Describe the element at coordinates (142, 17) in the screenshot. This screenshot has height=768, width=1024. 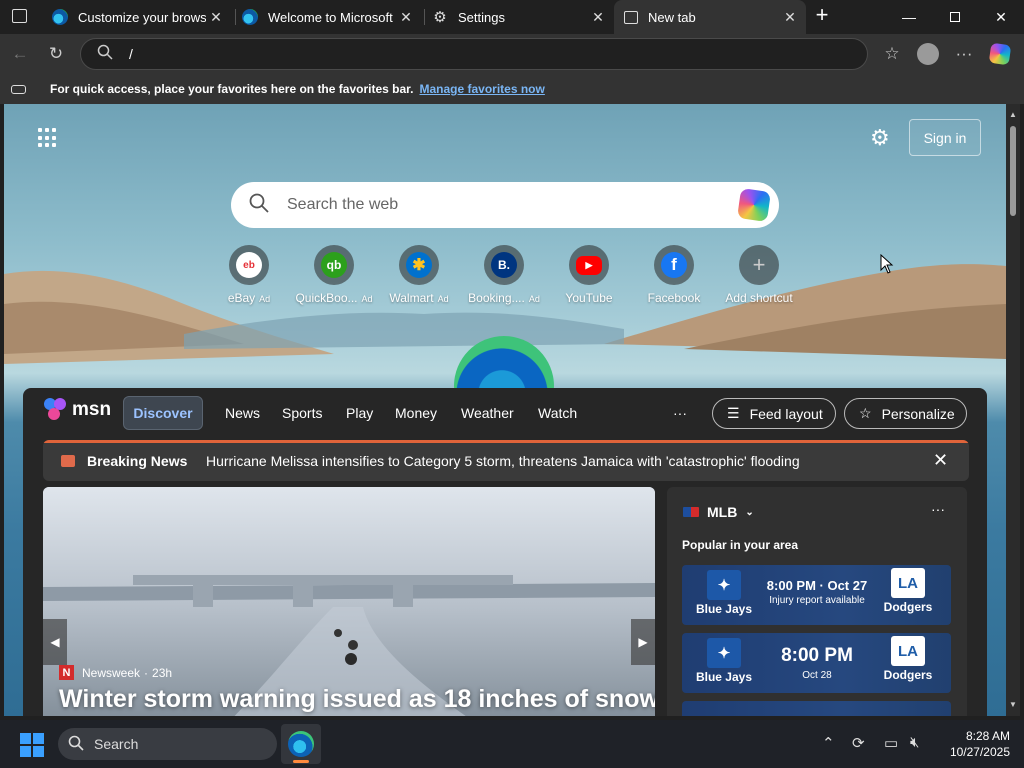
I see `tab-title: Customize your browser` at that location.